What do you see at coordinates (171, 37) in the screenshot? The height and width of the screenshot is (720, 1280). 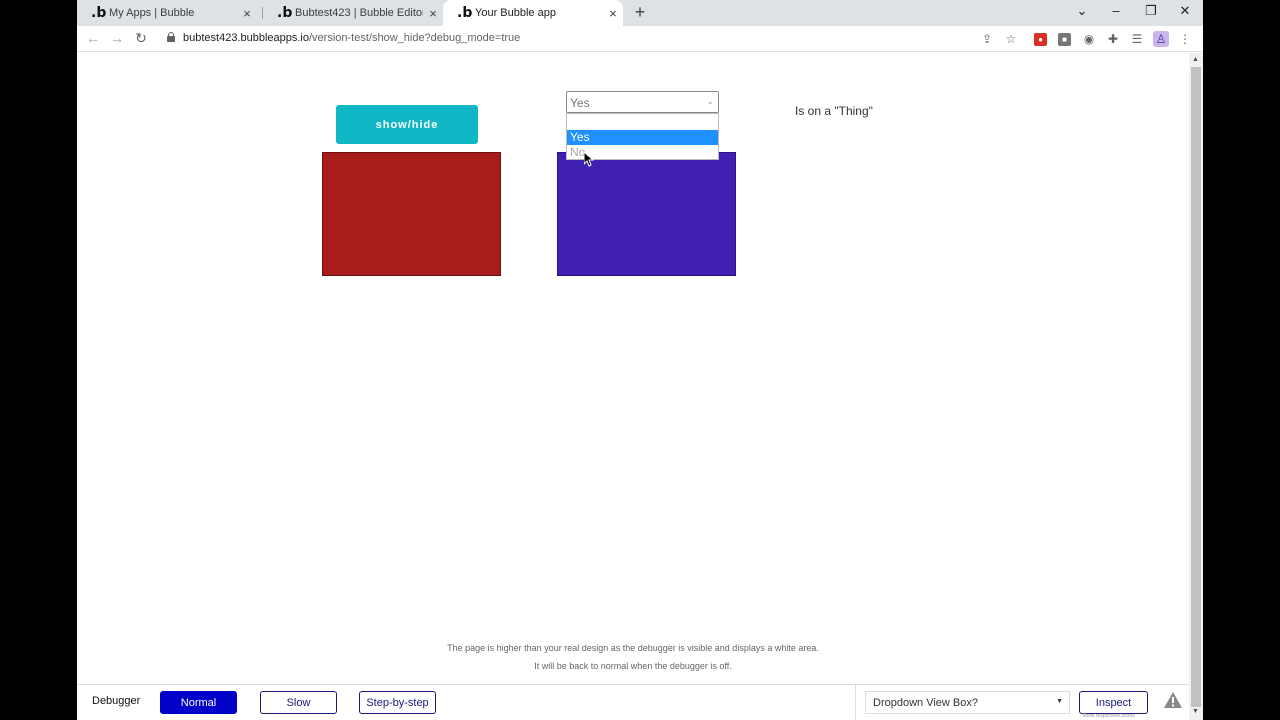 I see `lock-icon` at bounding box center [171, 37].